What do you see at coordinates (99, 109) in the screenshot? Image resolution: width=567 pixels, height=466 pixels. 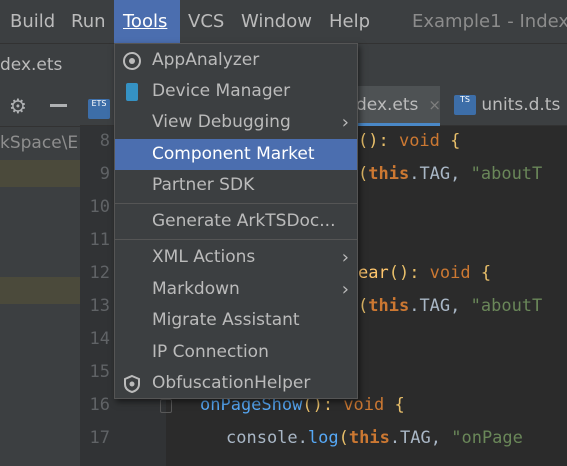 I see `ets-file-icon: ETS` at bounding box center [99, 109].